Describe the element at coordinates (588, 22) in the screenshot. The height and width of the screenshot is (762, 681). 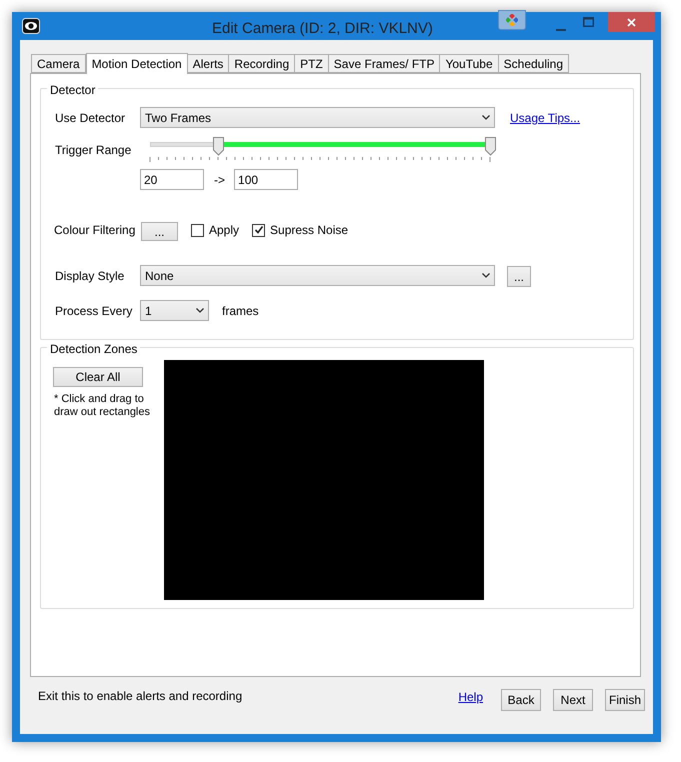
I see `maximize-icon` at that location.